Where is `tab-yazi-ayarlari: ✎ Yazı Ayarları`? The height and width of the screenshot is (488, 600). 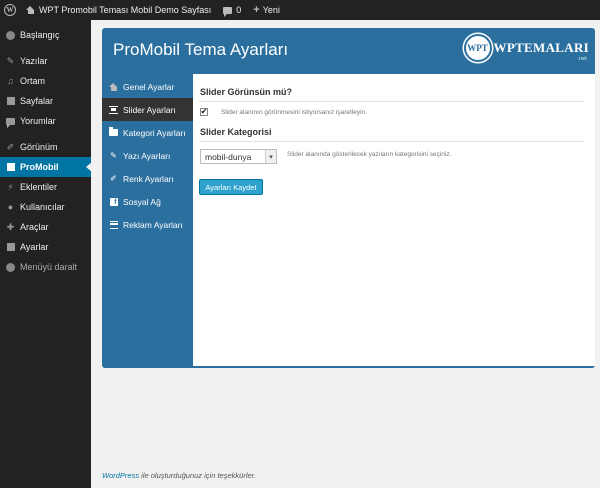
tab-yazi-ayarlari: ✎ Yazı Ayarları is located at coordinates (147, 155).